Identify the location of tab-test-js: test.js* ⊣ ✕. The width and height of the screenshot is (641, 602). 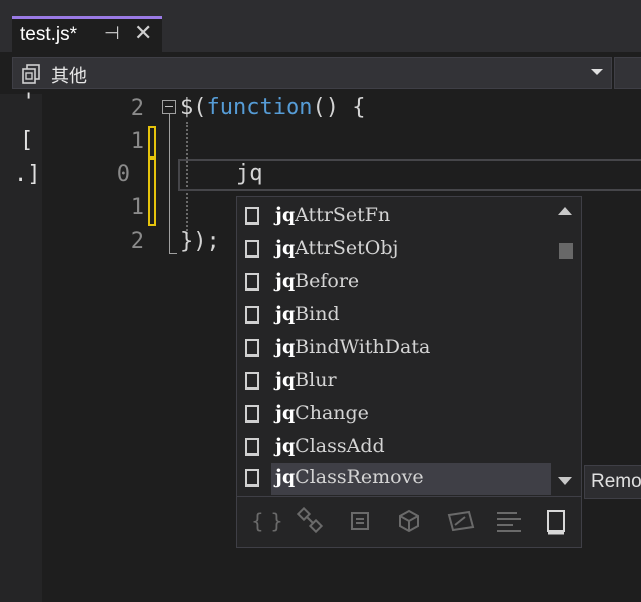
(87, 34).